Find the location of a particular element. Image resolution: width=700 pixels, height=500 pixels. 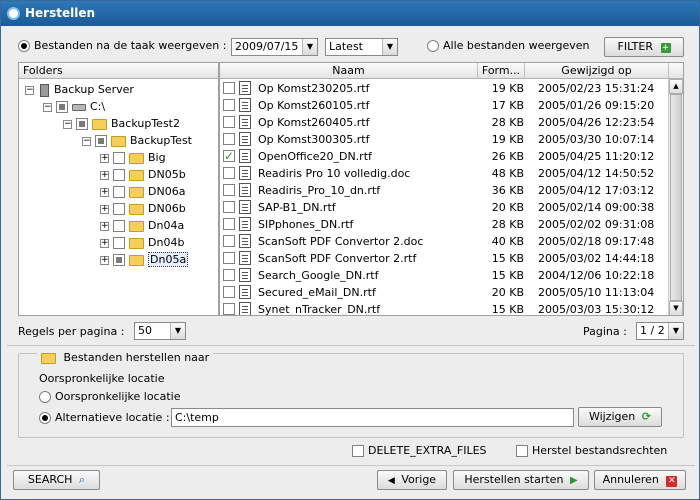

filter-button: FILTER + is located at coordinates (644, 47).